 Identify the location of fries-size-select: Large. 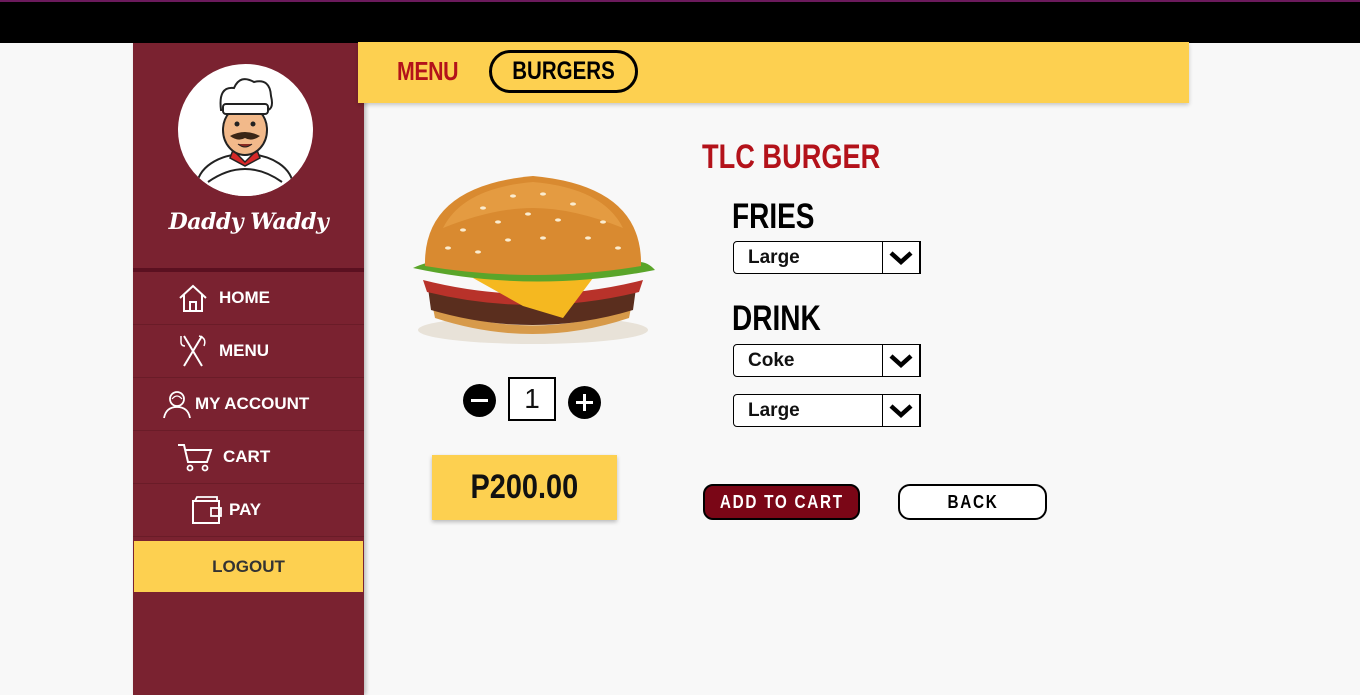
(827, 257).